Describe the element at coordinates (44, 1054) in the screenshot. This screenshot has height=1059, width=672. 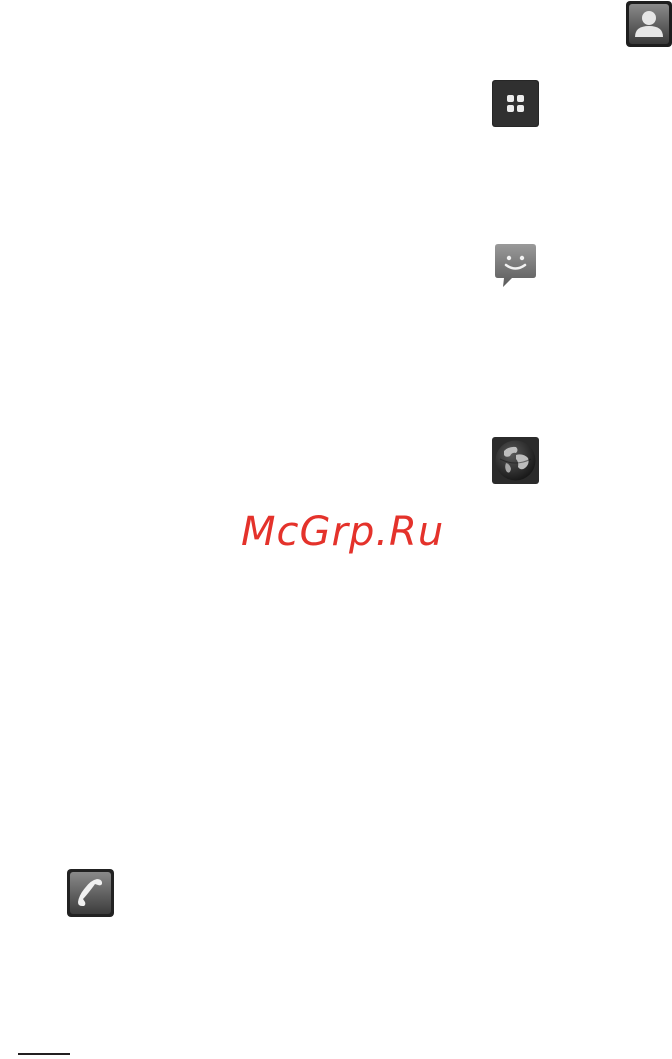
I see `footnote-divider` at that location.